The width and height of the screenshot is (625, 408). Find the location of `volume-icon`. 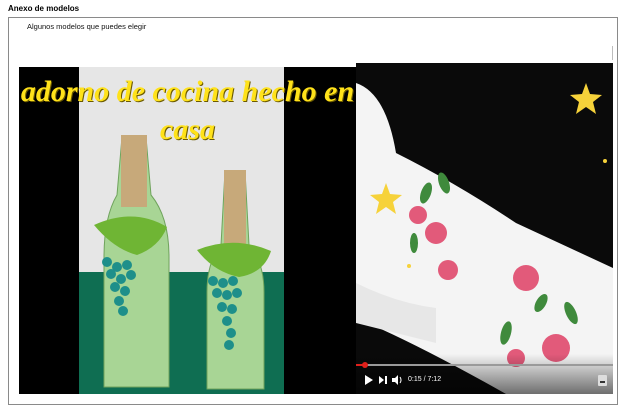

volume-icon is located at coordinates (397, 380).